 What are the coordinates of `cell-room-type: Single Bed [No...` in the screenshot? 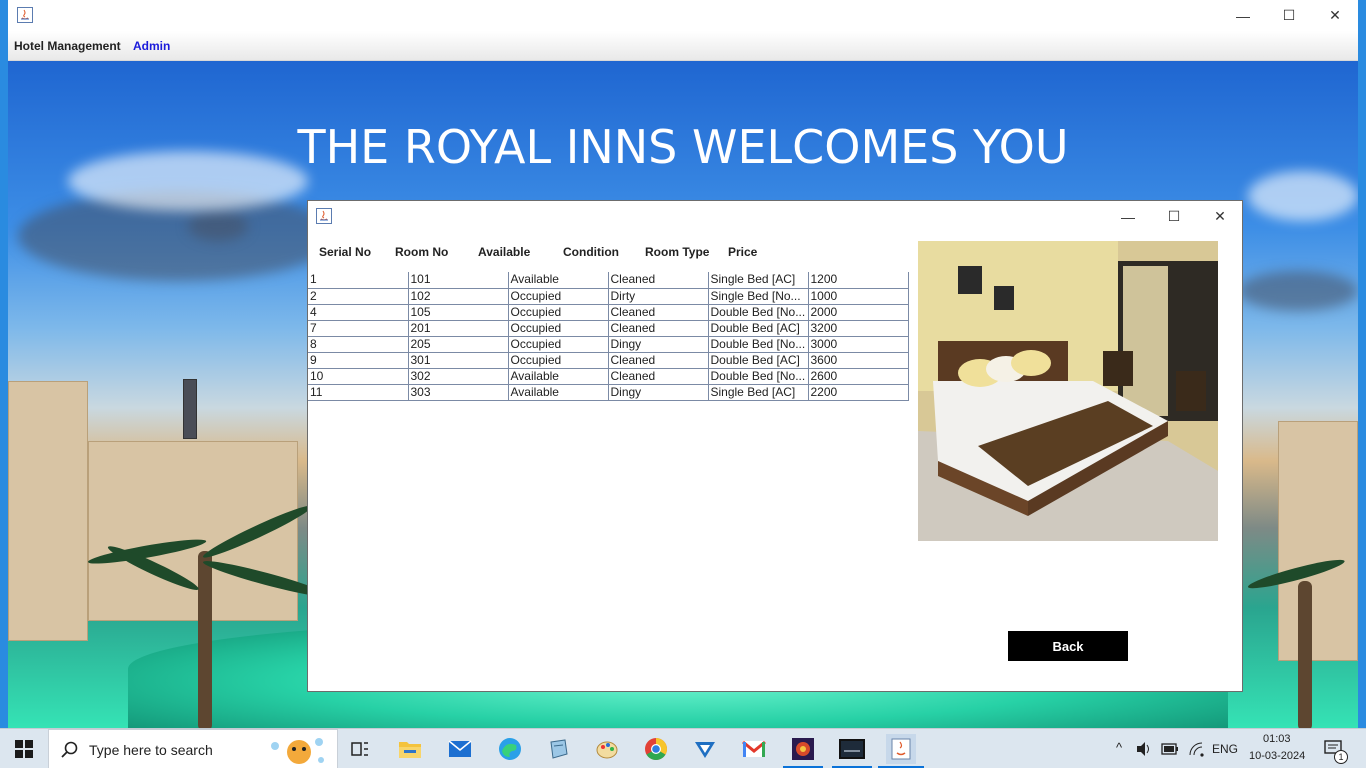 It's located at (758, 296).